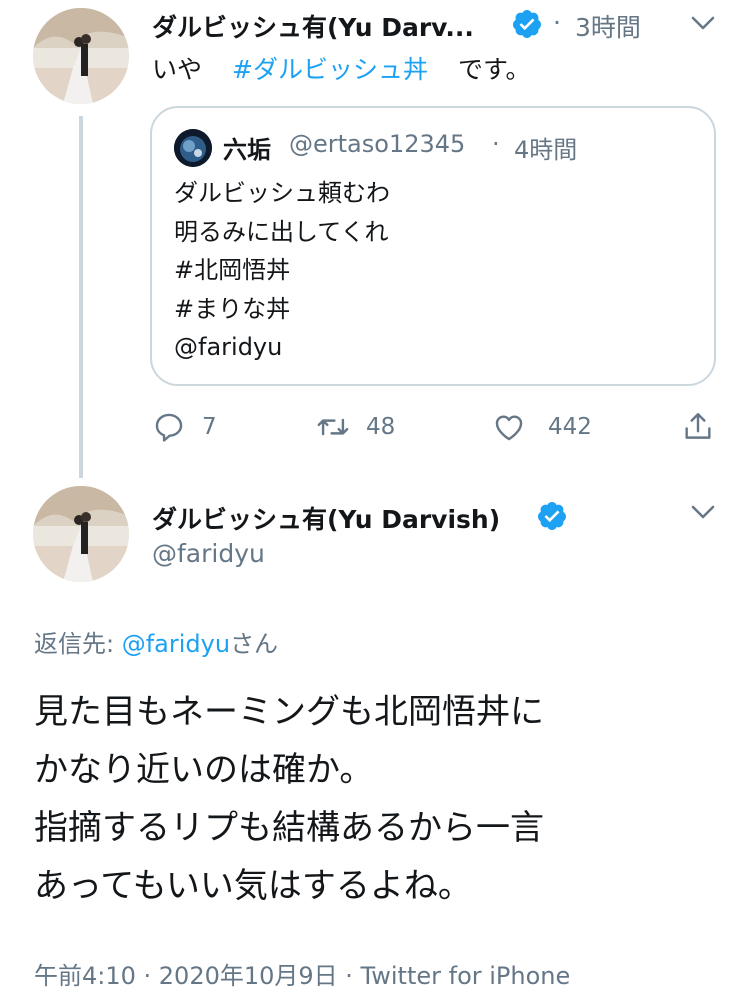  Describe the element at coordinates (330, 69) in the screenshot. I see `hashtag-link: #ダルビッシュ丼` at that location.